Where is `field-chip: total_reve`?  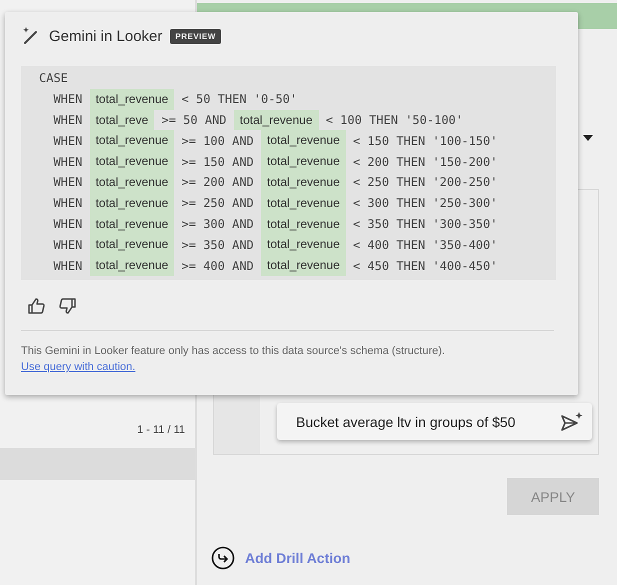
field-chip: total_reve is located at coordinates (122, 120).